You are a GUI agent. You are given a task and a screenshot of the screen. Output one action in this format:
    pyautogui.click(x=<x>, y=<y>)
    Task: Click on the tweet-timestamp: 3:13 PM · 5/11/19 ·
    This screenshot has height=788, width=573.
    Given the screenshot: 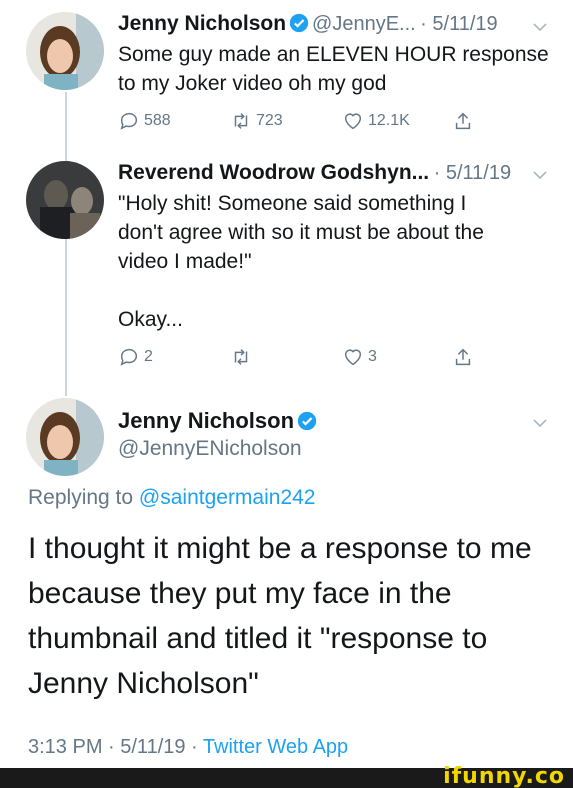 What is the action you would take?
    pyautogui.click(x=113, y=747)
    